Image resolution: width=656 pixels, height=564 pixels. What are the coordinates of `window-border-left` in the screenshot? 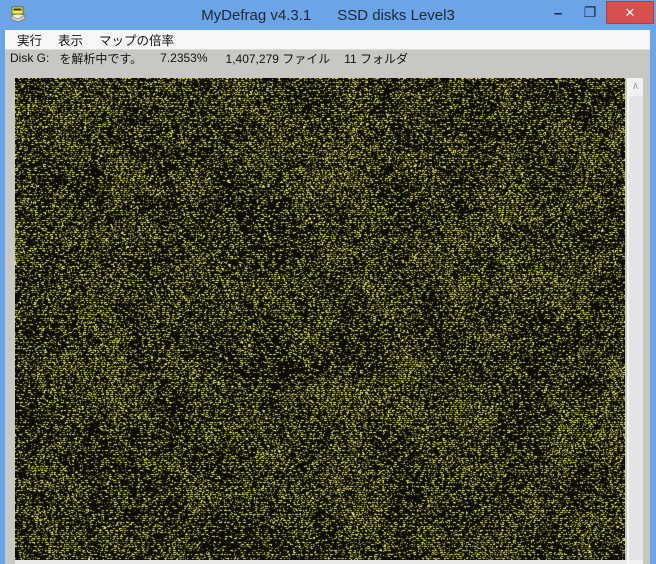 It's located at (2, 297).